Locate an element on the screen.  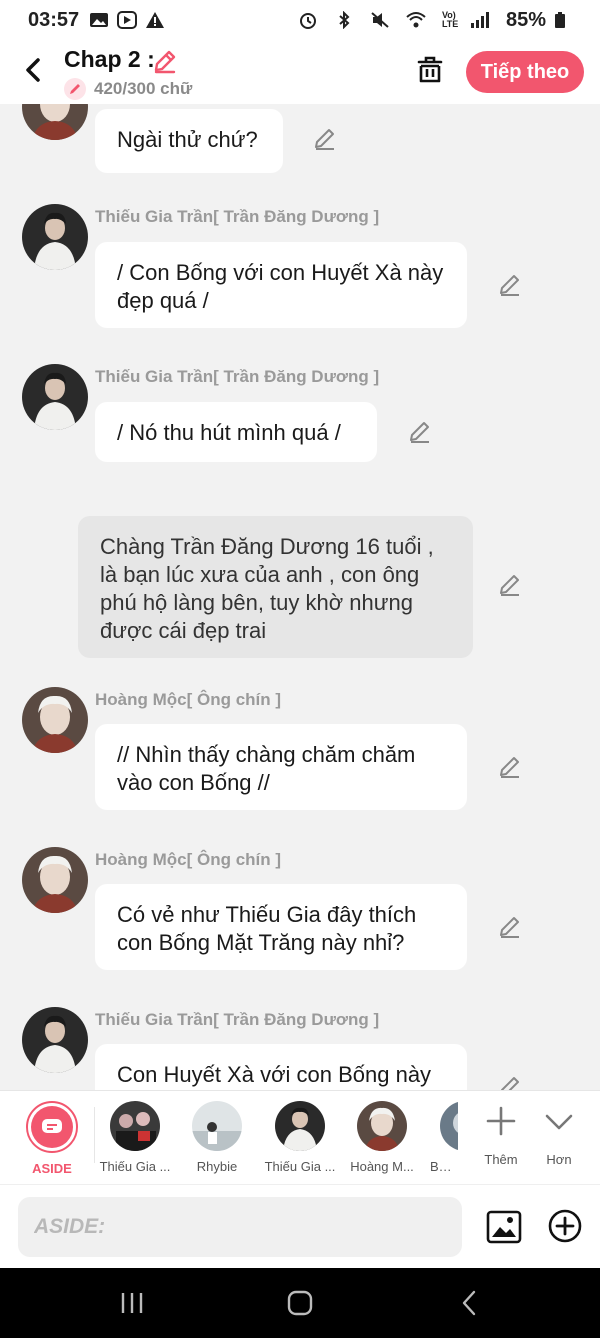
word-count-row: 420/300 chữ is located at coordinates (128, 89).